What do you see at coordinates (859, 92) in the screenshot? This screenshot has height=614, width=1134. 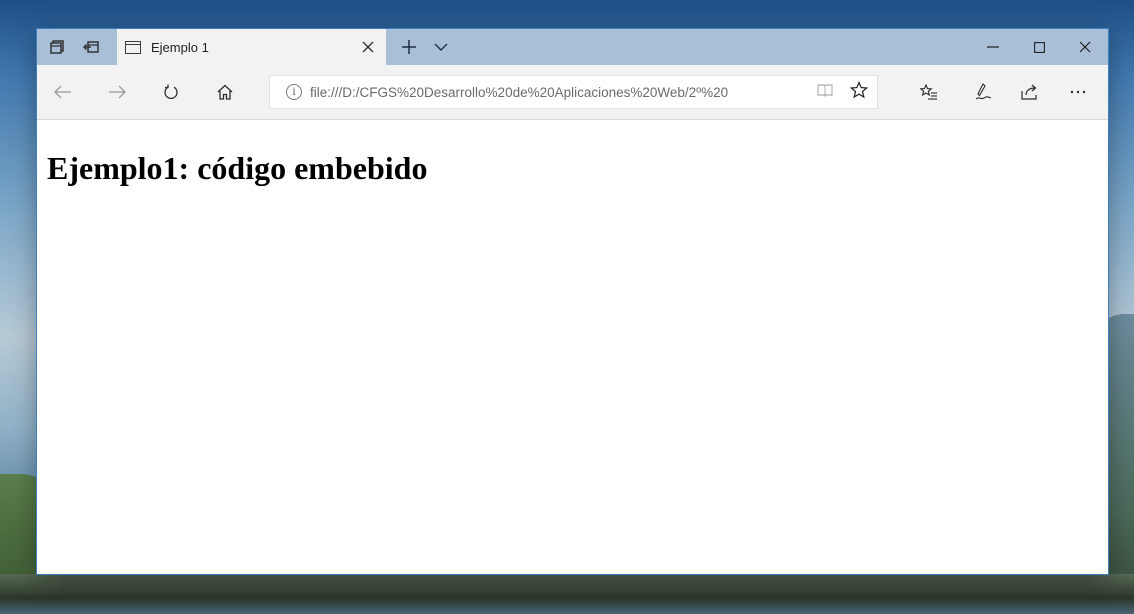 I see `star-icon` at bounding box center [859, 92].